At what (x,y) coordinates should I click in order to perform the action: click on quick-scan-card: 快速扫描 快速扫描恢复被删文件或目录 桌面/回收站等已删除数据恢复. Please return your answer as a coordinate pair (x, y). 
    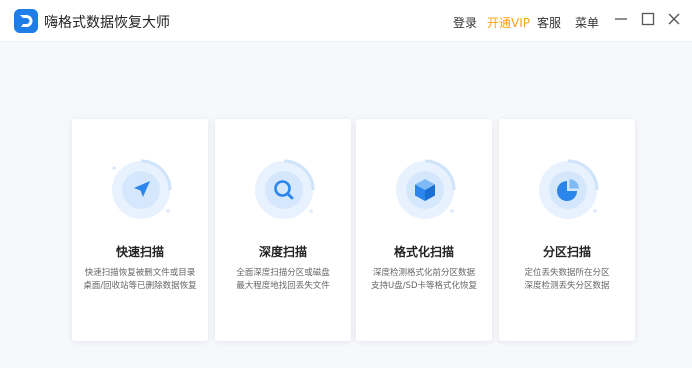
    Looking at the image, I should click on (140, 230).